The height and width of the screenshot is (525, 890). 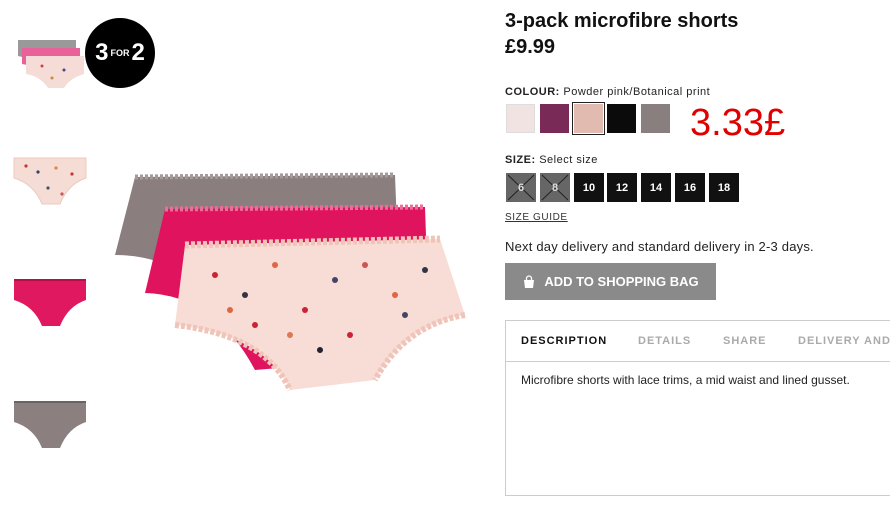 I want to click on size-option-8: 8, so click(x=555, y=187).